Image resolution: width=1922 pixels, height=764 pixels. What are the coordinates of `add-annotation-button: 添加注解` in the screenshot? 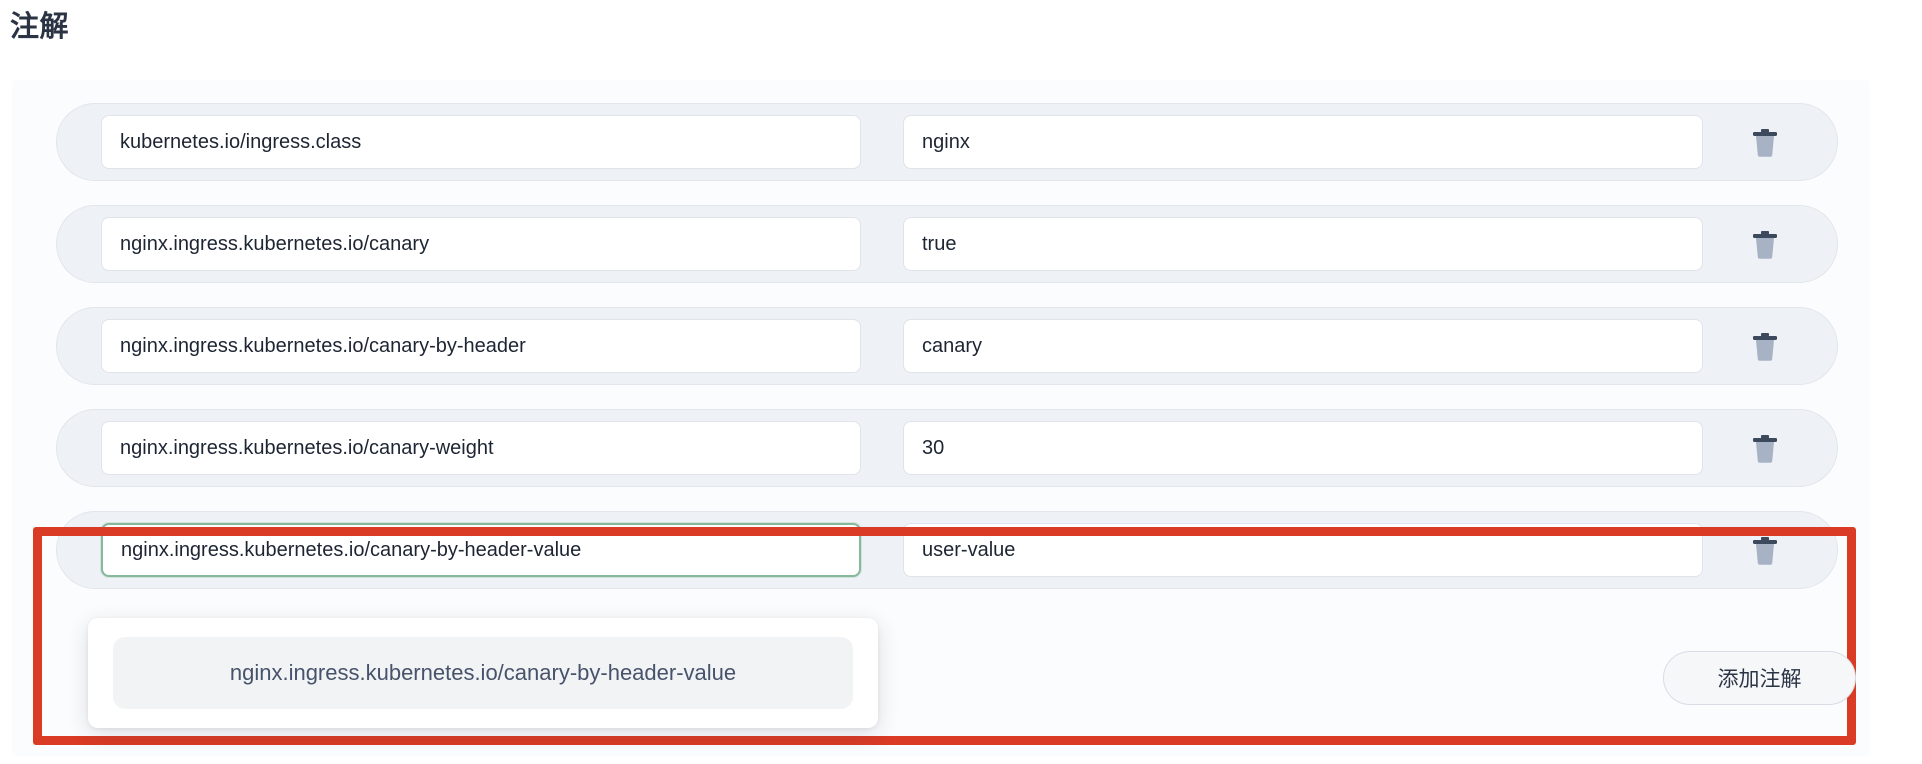 It's located at (1759, 678).